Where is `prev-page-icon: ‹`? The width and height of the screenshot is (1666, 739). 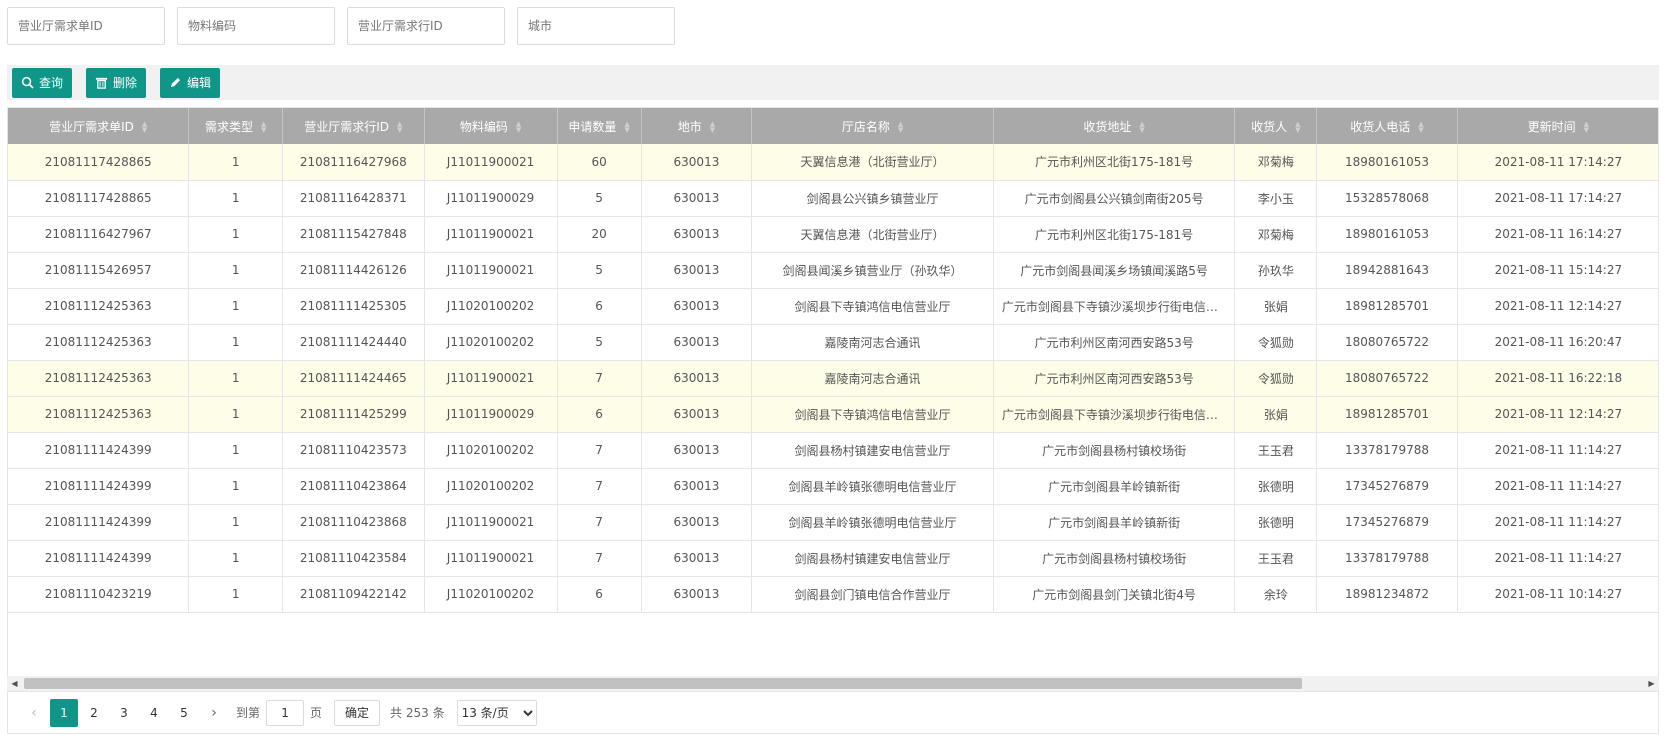 prev-page-icon: ‹ is located at coordinates (34, 713).